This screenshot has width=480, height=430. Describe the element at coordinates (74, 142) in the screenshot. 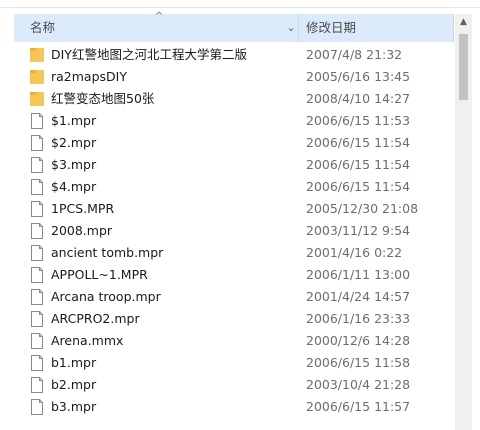

I see `file-name: $2.mpr` at that location.